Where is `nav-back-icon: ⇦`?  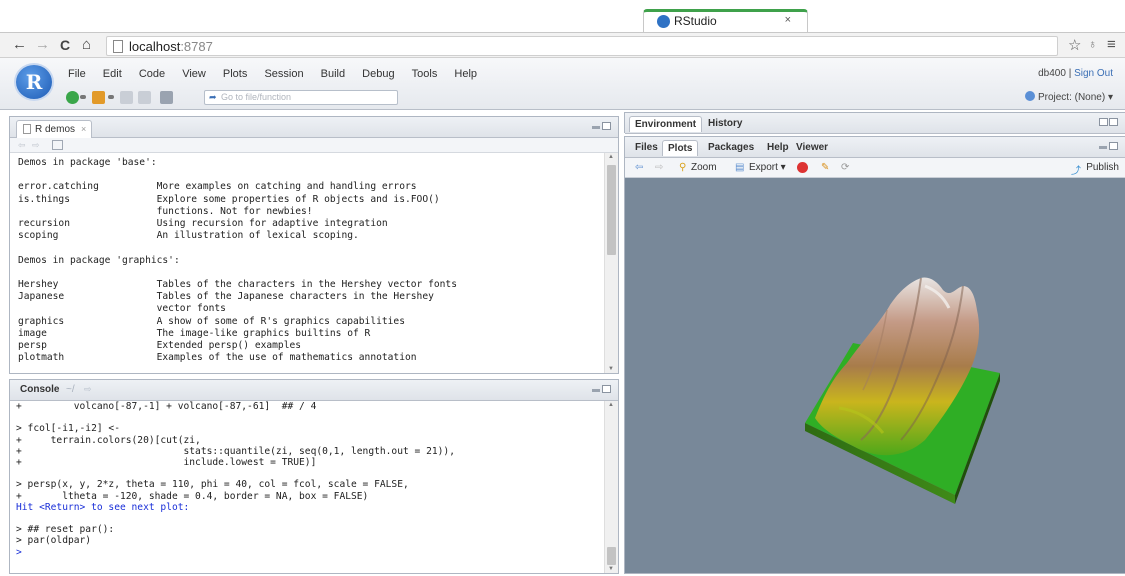 nav-back-icon: ⇦ is located at coordinates (22, 145).